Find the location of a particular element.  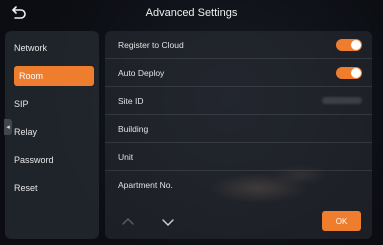

setting-row-building: Building is located at coordinates (238, 129).